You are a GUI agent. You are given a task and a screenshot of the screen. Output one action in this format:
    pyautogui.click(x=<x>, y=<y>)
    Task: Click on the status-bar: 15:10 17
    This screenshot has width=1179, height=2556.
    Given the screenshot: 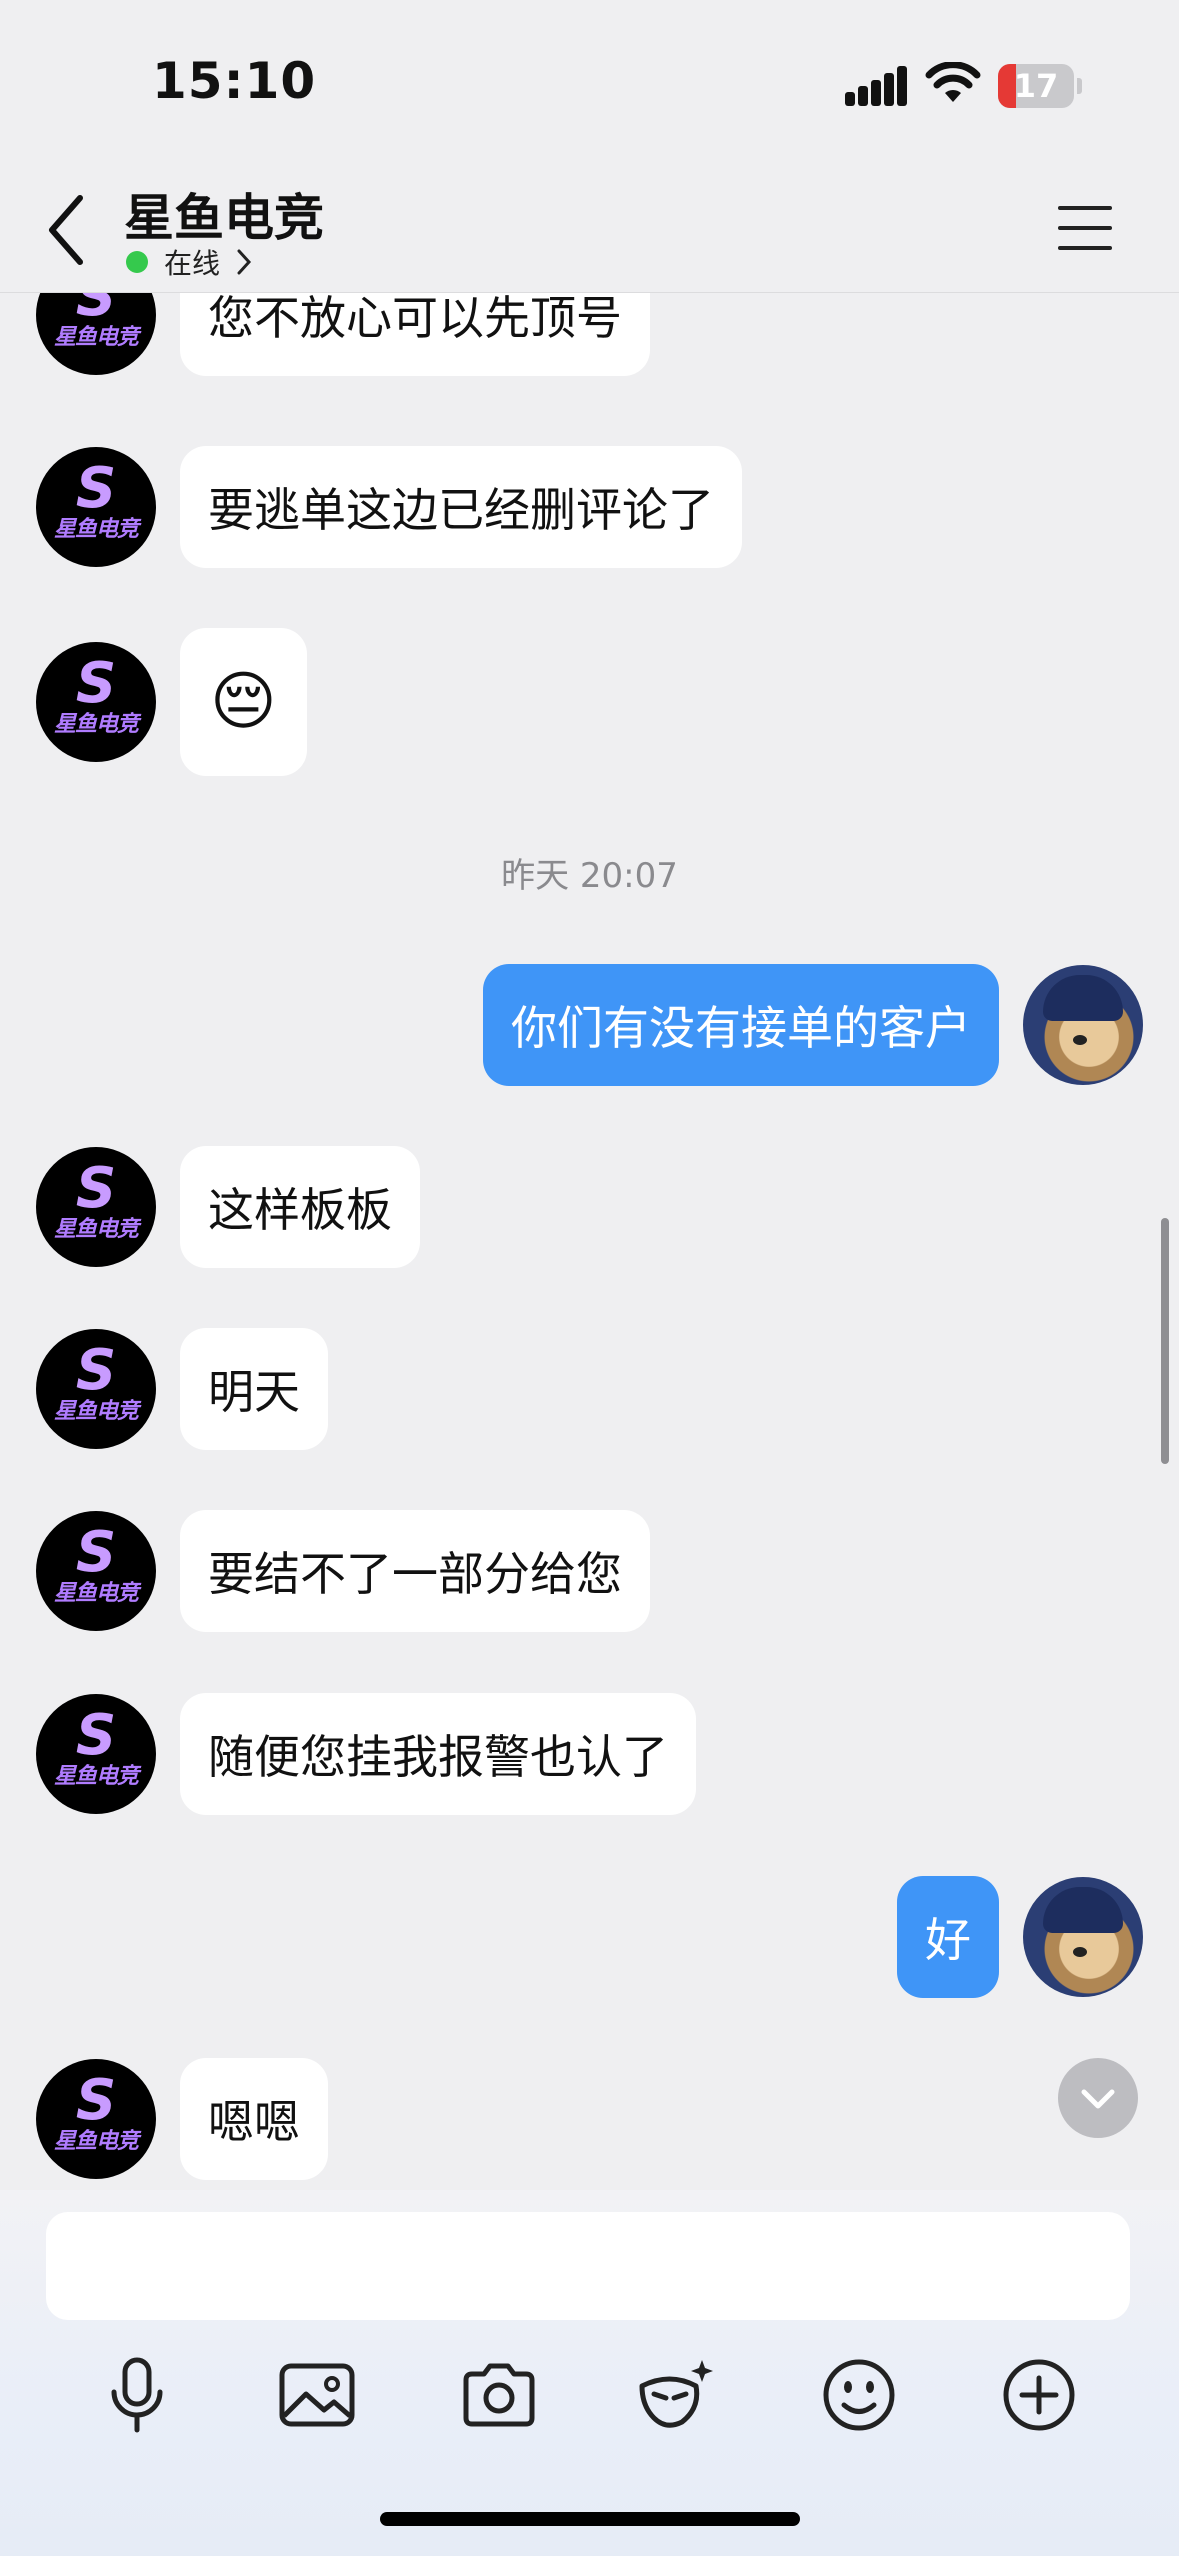 What is the action you would take?
    pyautogui.click(x=589, y=85)
    